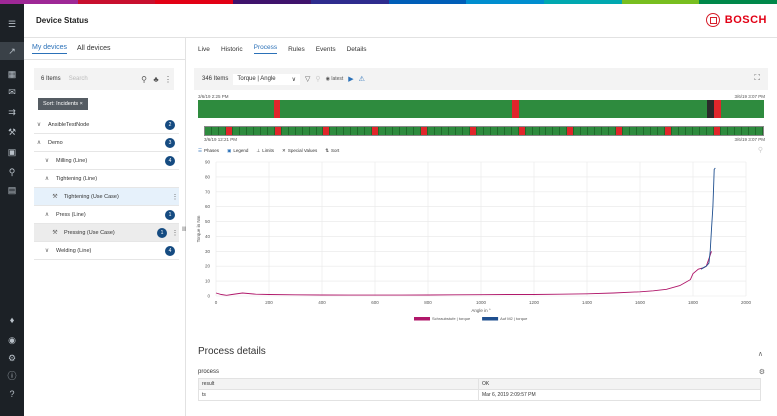 This screenshot has height=416, width=777. Describe the element at coordinates (12, 24) in the screenshot. I see `menu-icon: ☰` at that location.